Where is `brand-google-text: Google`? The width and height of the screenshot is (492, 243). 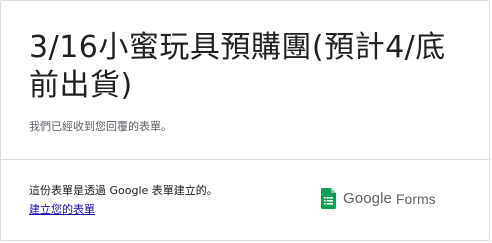 brand-google-text: Google is located at coordinates (367, 198).